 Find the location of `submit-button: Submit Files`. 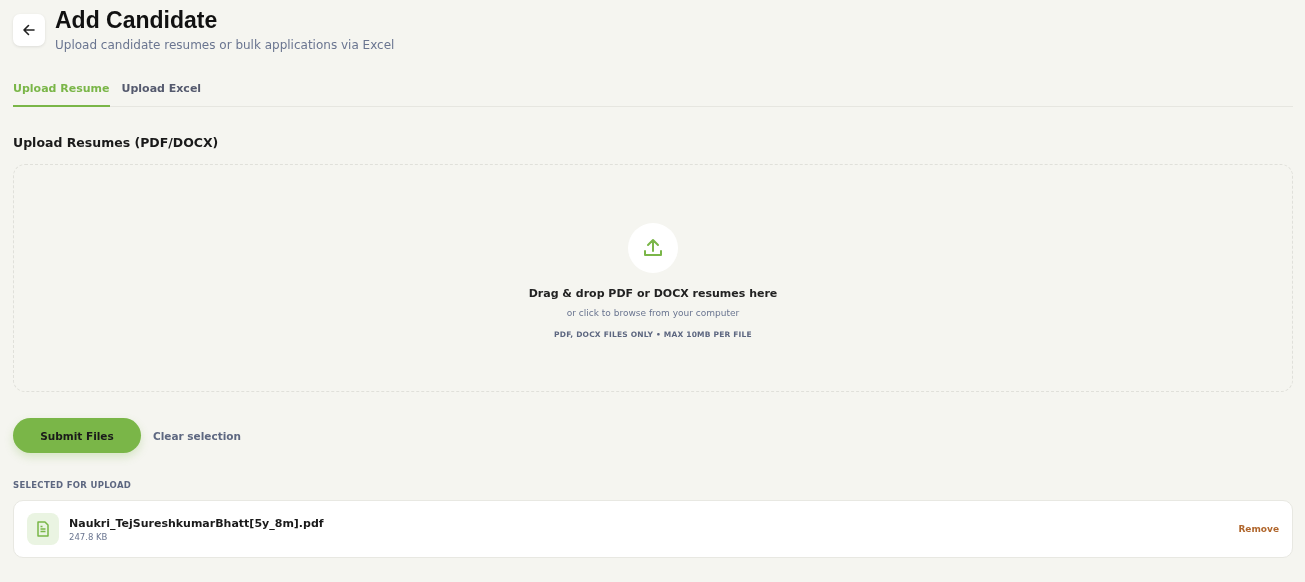

submit-button: Submit Files is located at coordinates (77, 435).